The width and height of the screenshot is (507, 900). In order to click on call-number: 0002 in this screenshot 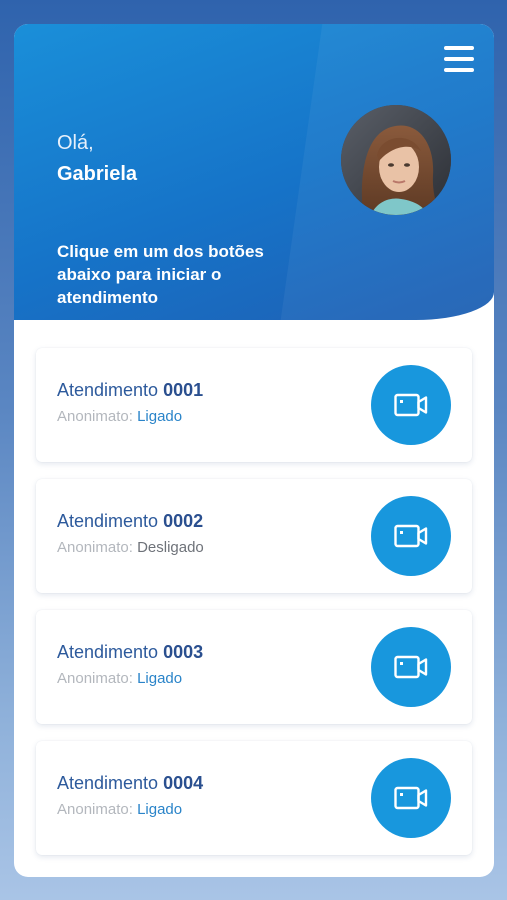, I will do `click(183, 521)`.